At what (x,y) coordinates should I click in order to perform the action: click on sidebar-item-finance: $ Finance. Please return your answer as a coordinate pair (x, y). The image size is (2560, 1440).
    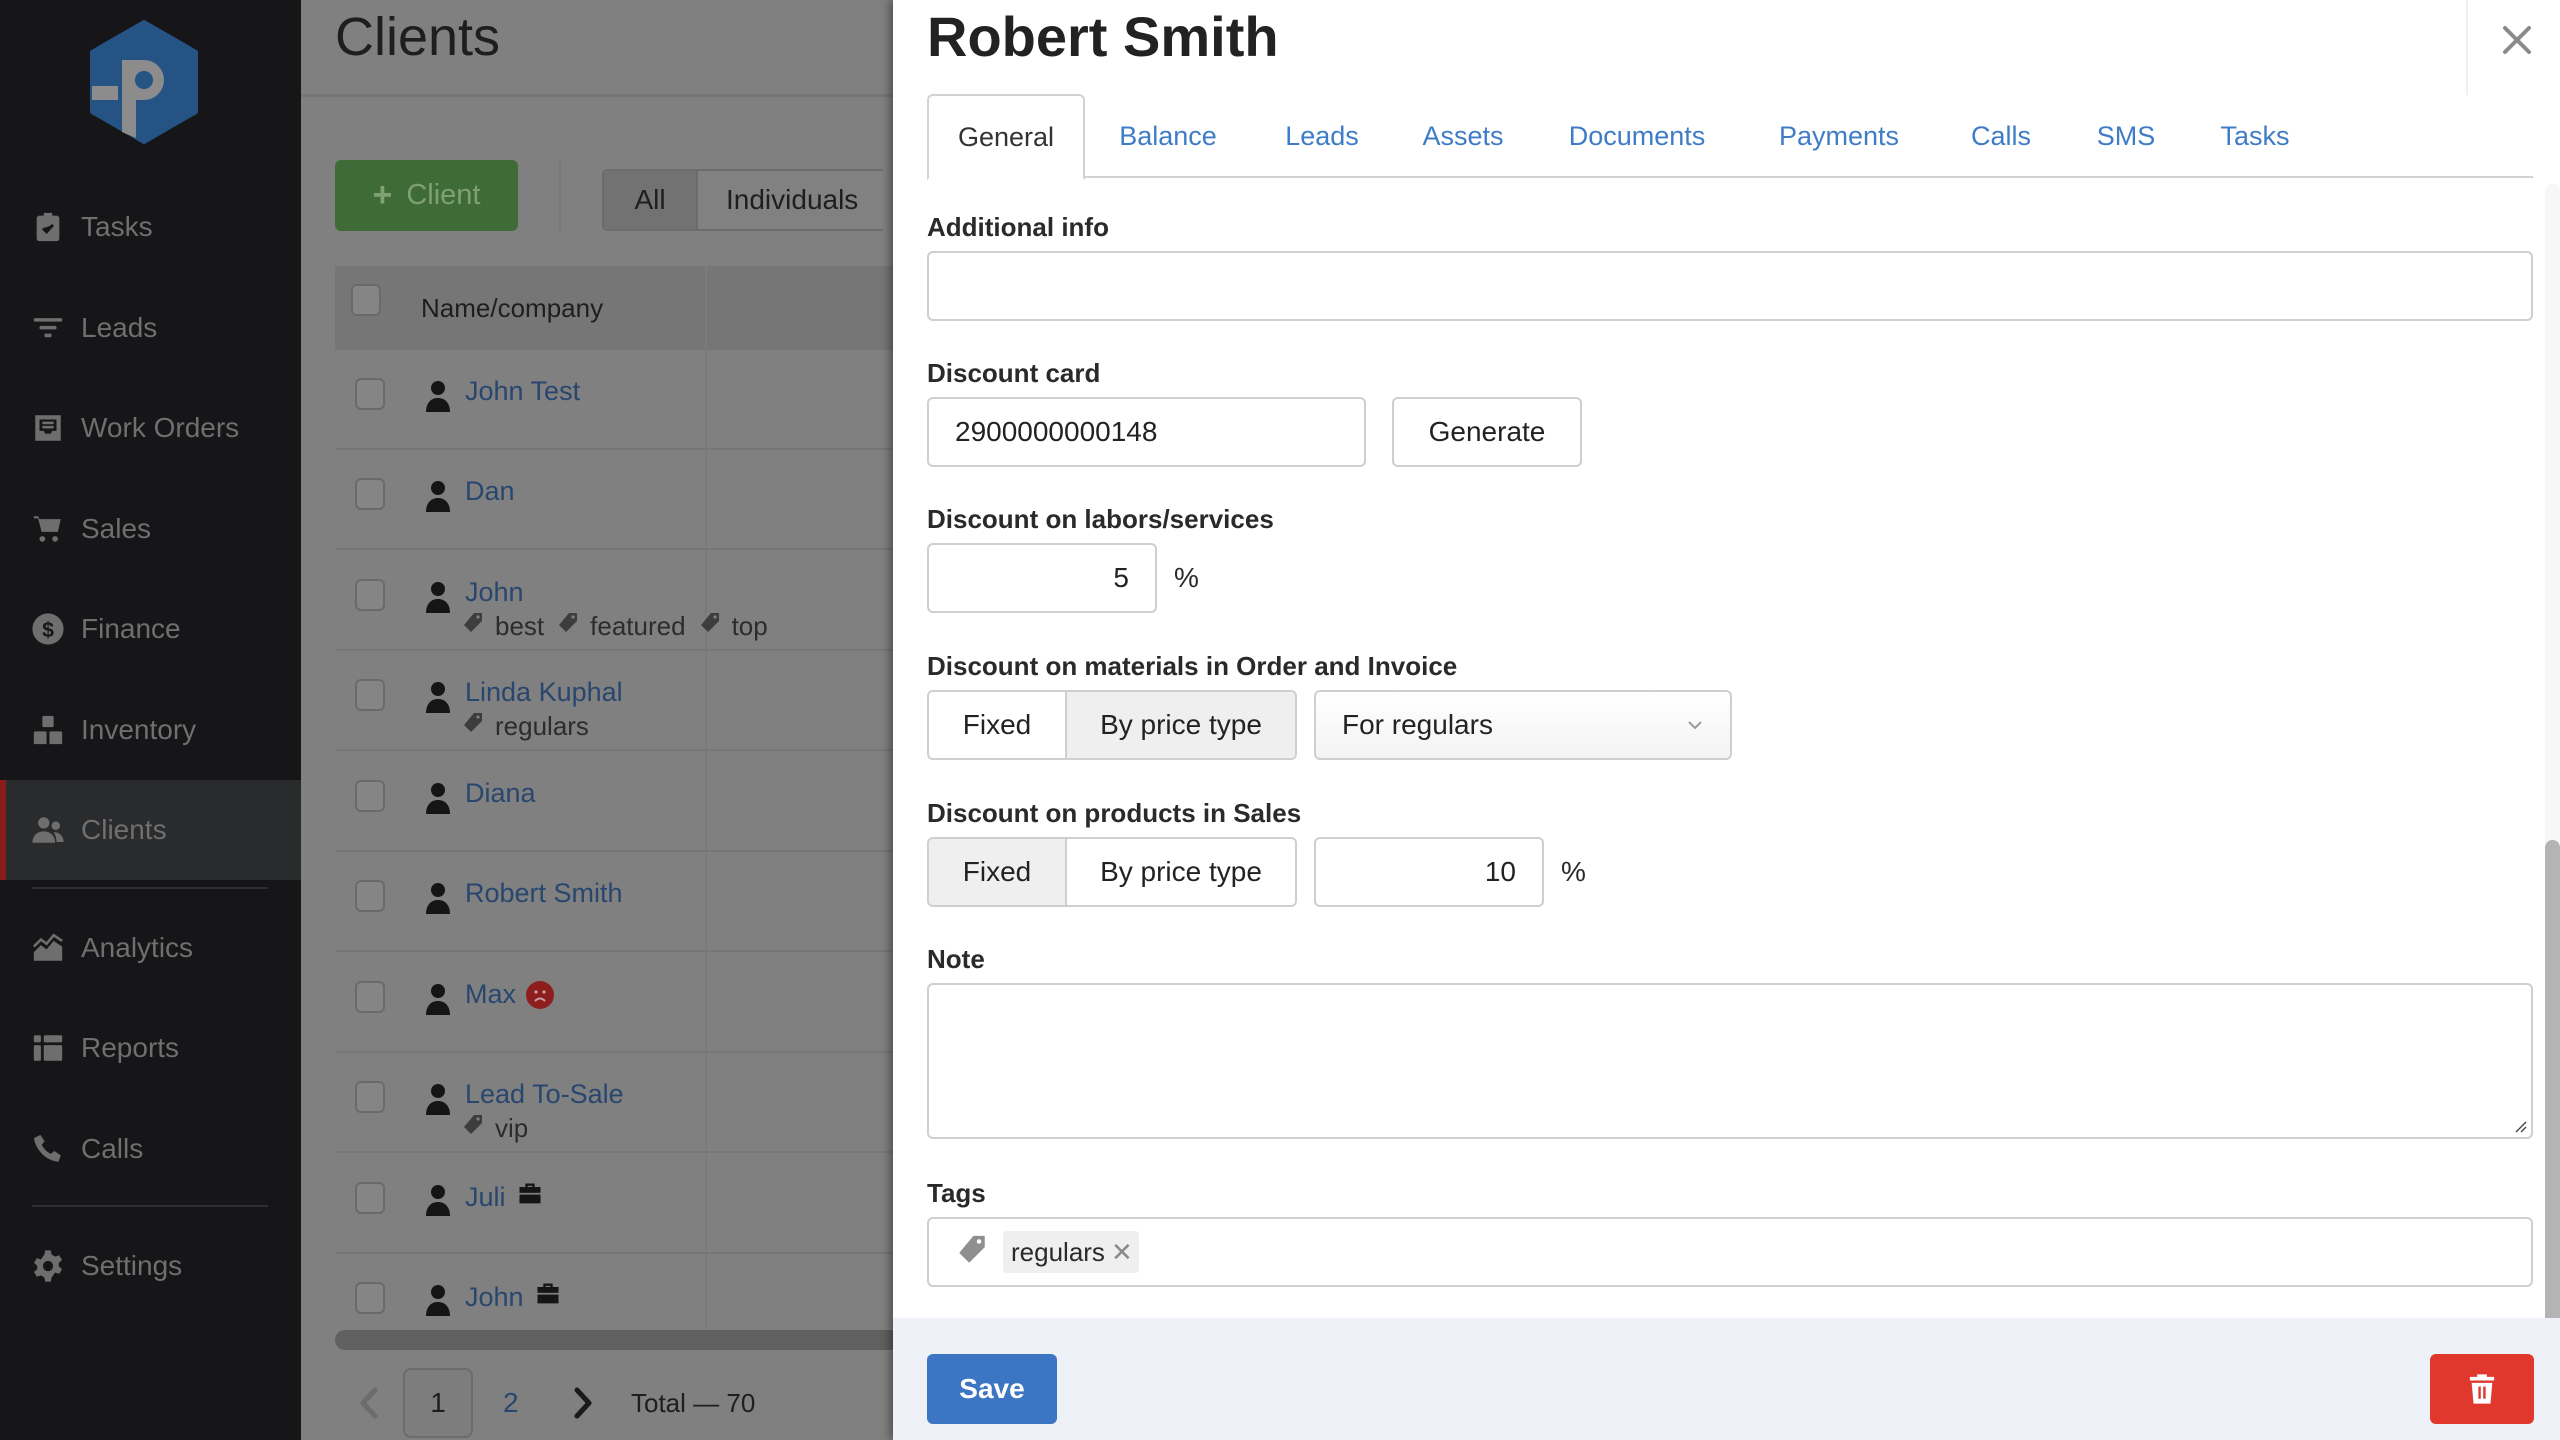
    Looking at the image, I should click on (150, 629).